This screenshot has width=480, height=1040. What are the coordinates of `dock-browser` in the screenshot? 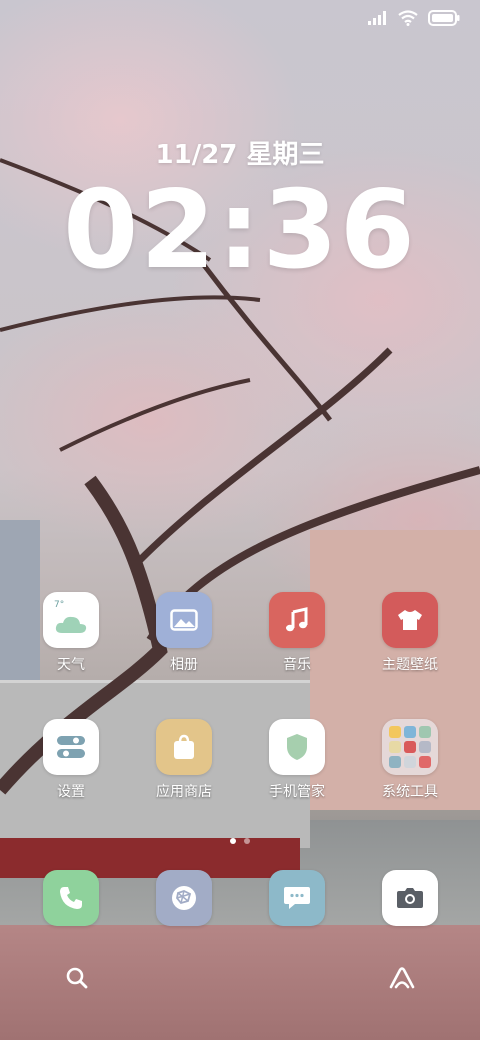 It's located at (184, 898).